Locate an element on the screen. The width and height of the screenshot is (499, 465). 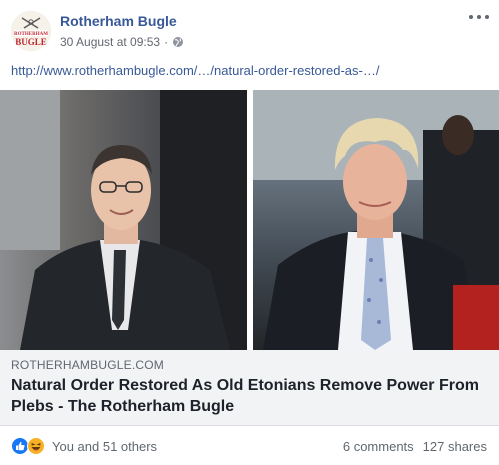
ellipsis-icon is located at coordinates (471, 17).